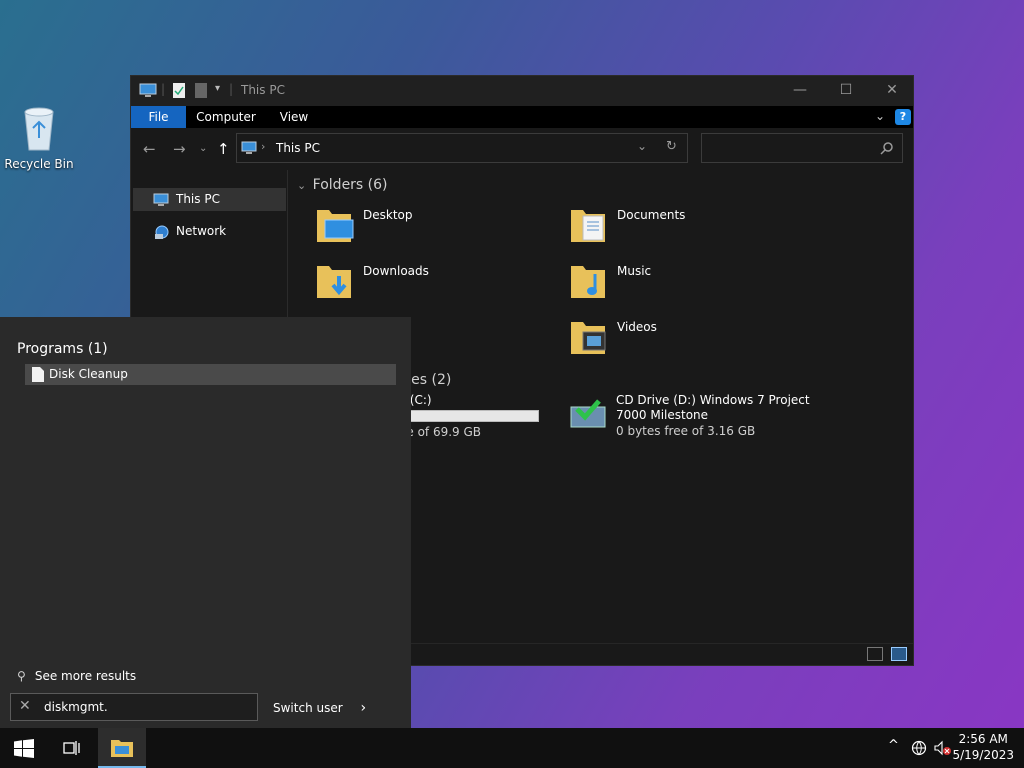  Describe the element at coordinates (388, 215) in the screenshot. I see `folder-label: Desktop` at that location.